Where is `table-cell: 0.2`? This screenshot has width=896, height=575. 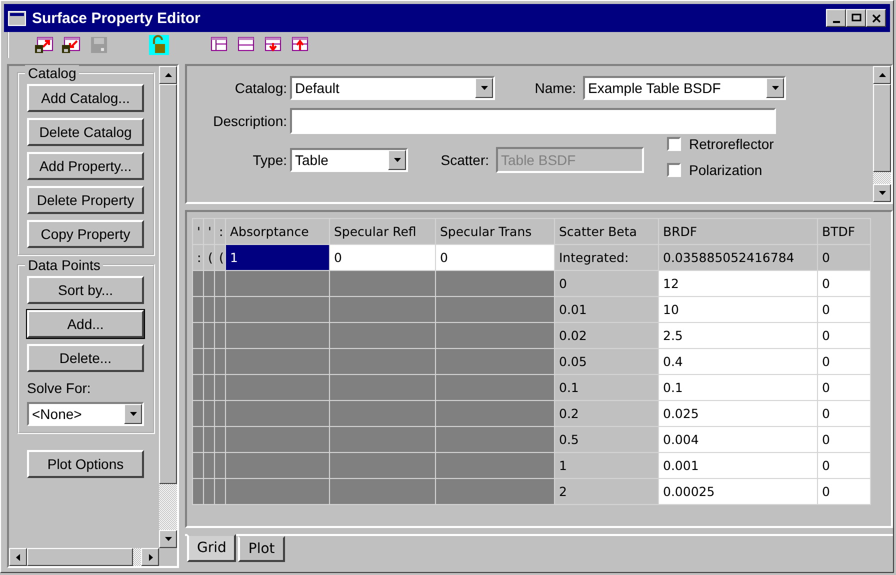 table-cell: 0.2 is located at coordinates (606, 413).